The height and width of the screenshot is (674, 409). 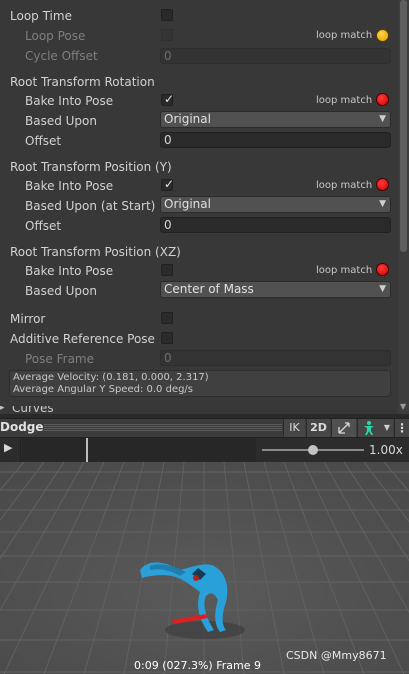 I want to click on posxz-bake-label: Bake Into Pose, so click(x=69, y=271).